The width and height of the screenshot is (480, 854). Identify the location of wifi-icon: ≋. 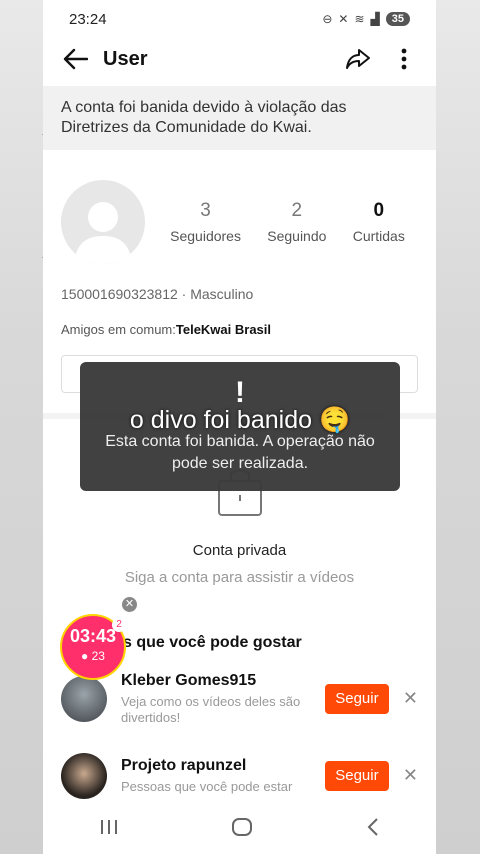
(359, 19).